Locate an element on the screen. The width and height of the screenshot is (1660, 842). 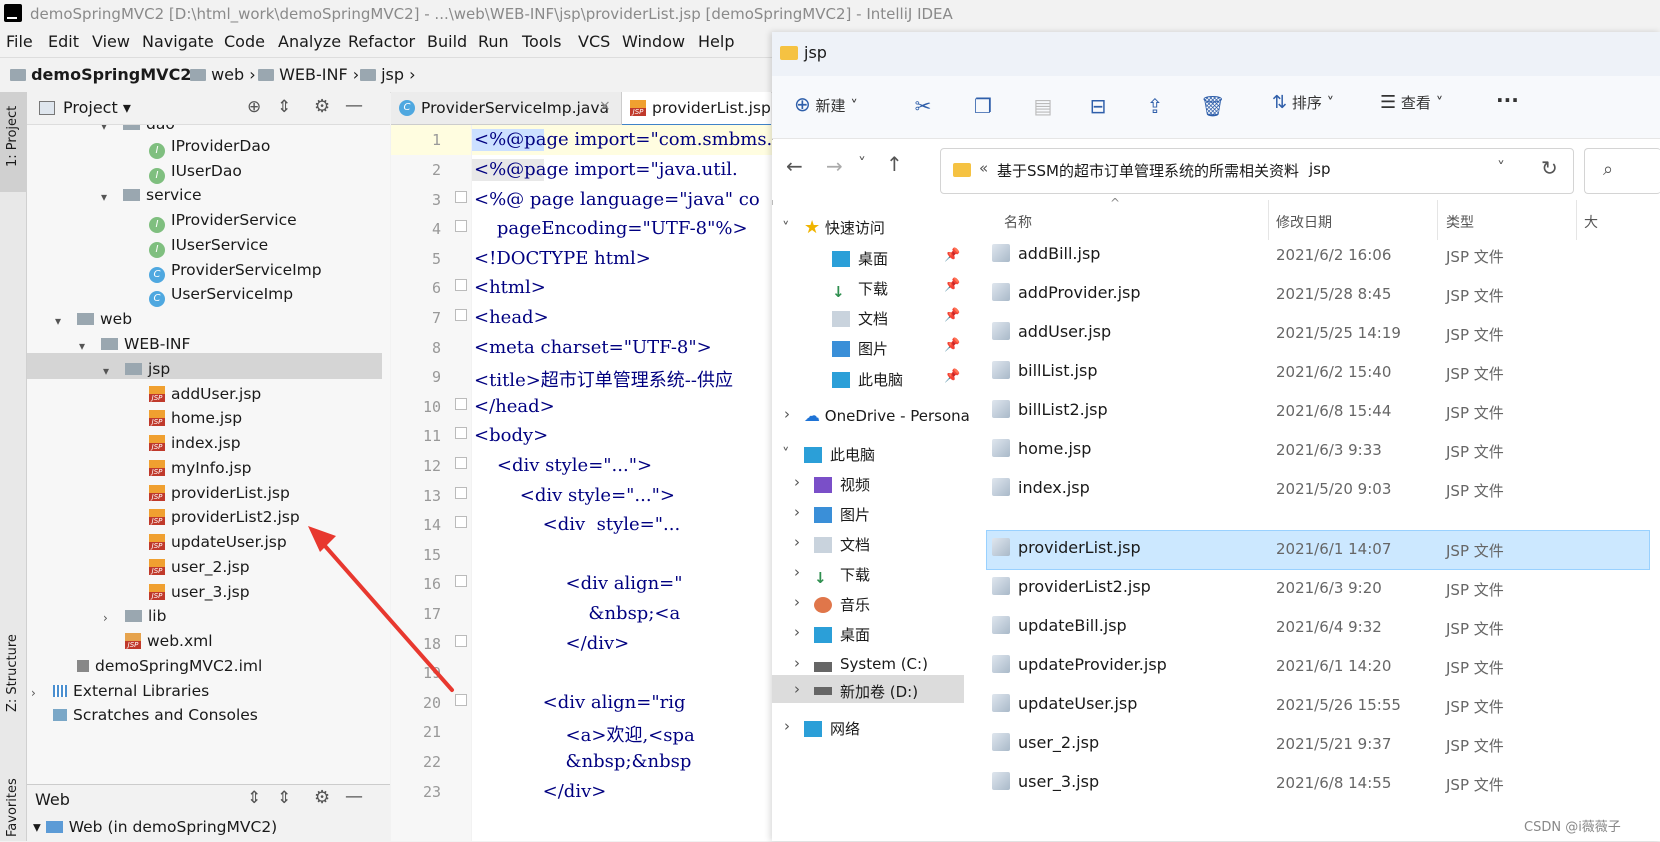
tree-item-updateuser-jsp: updateUser.jsp is located at coordinates (218, 545).